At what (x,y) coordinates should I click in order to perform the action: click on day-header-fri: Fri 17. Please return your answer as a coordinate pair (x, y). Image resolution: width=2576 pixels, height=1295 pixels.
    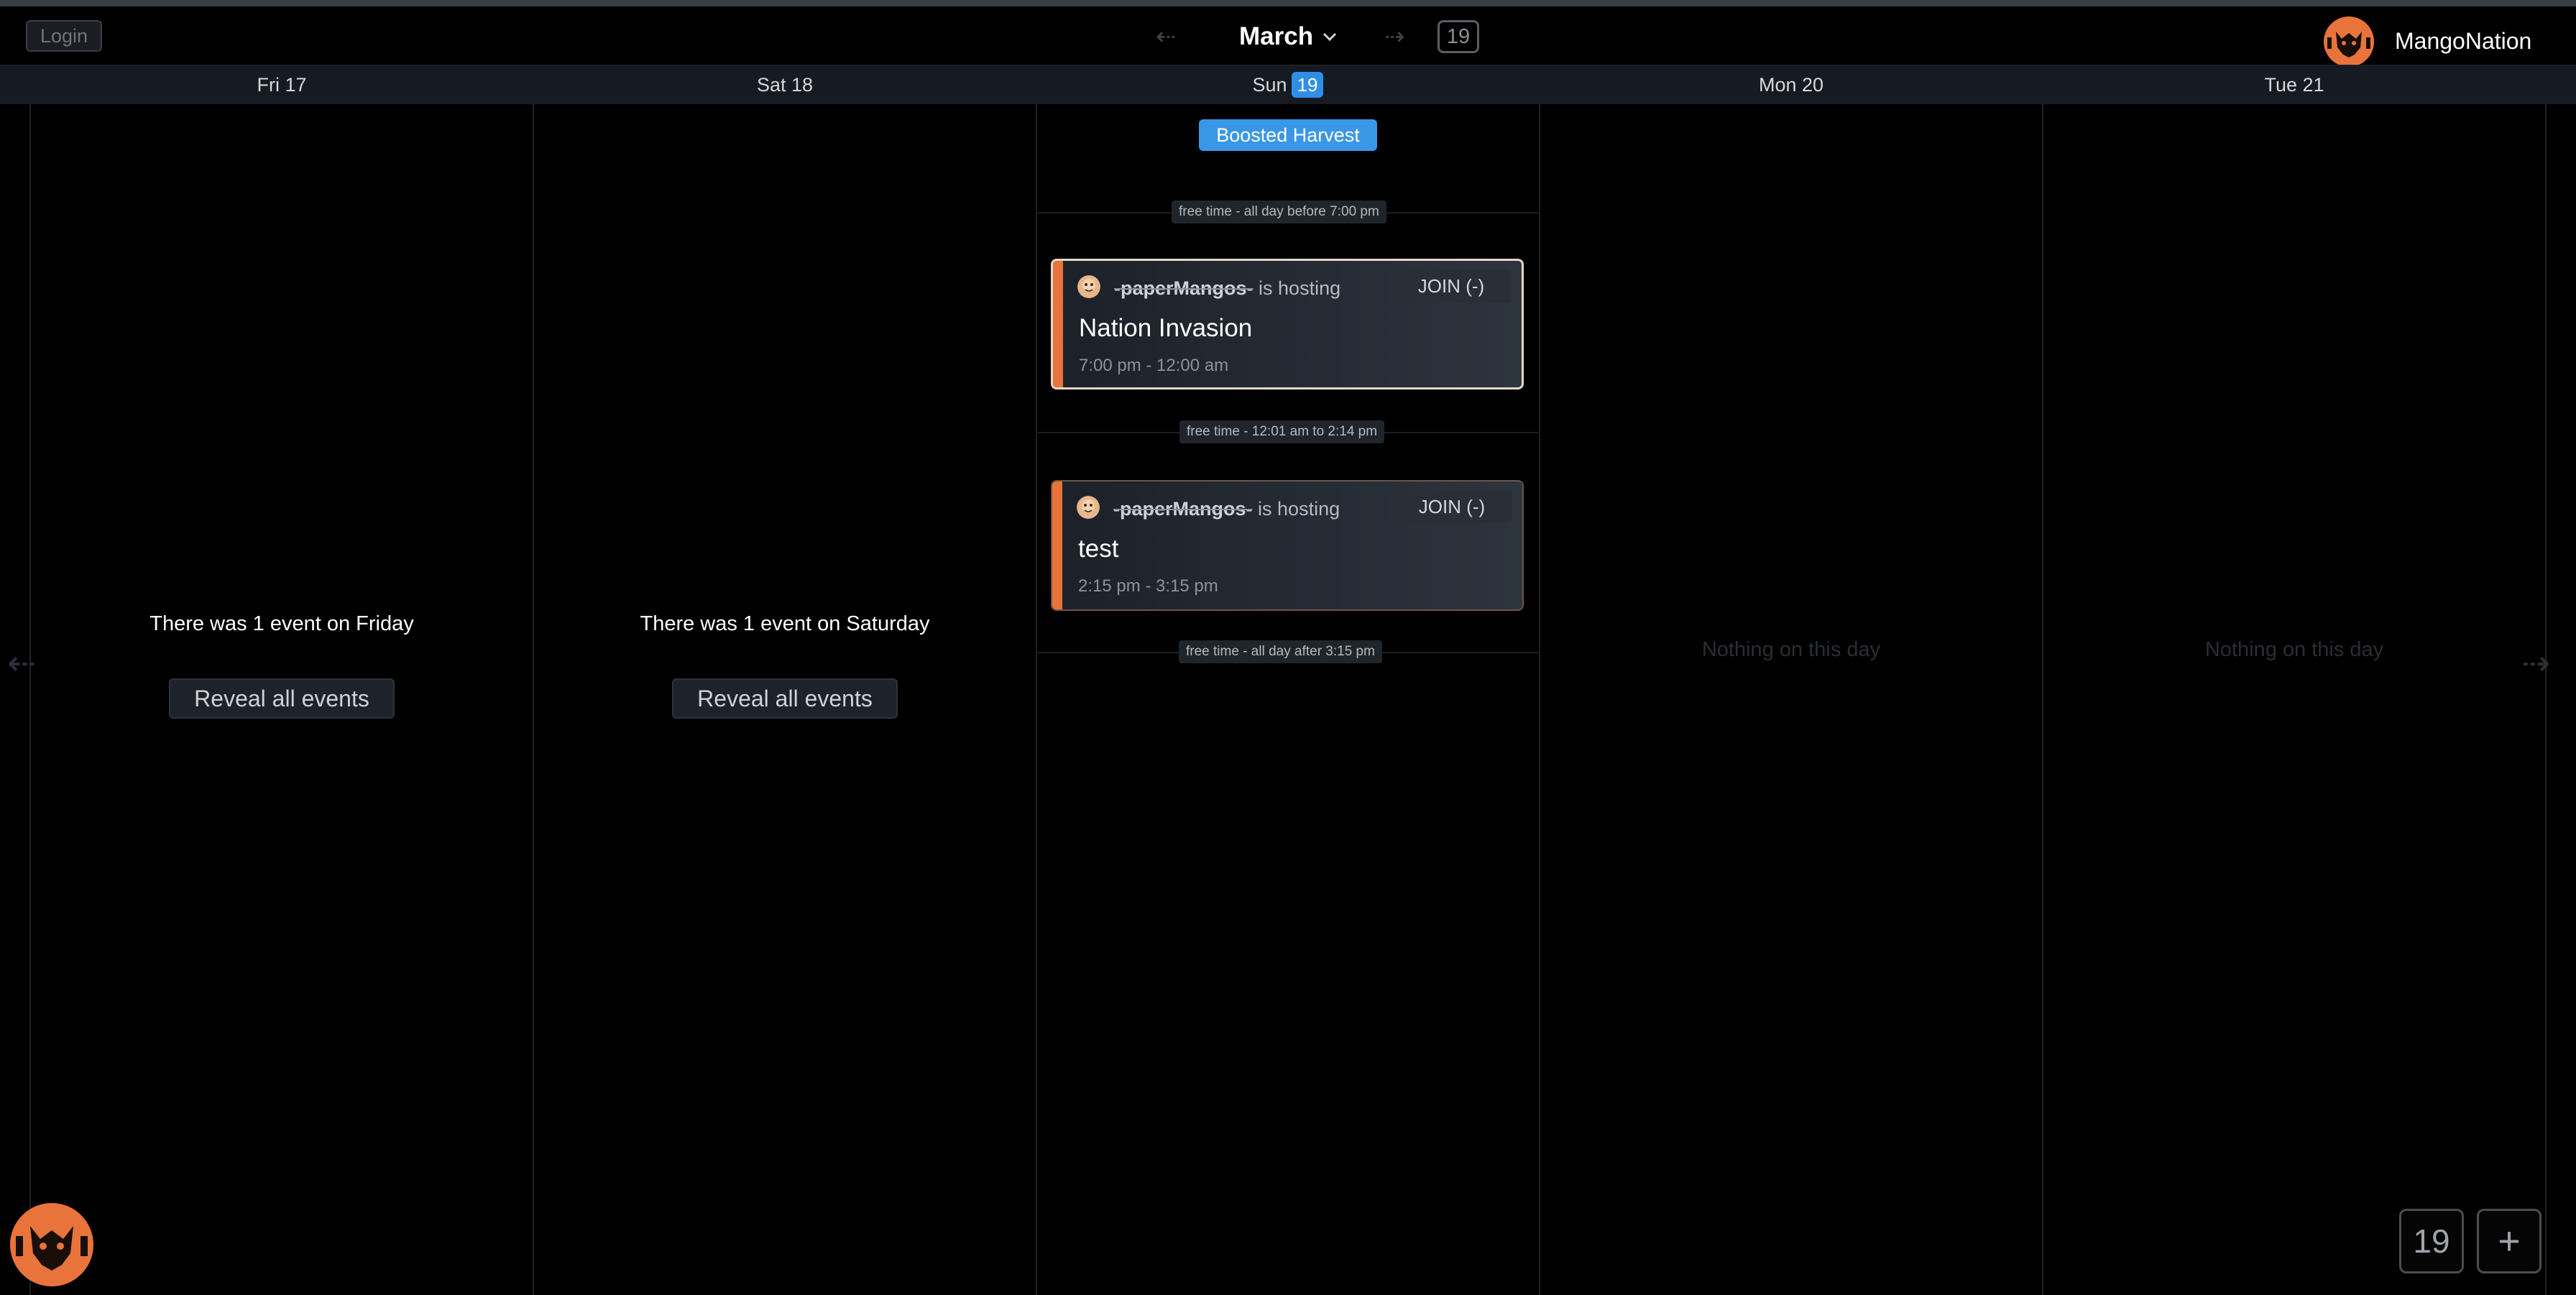
    Looking at the image, I should click on (282, 85).